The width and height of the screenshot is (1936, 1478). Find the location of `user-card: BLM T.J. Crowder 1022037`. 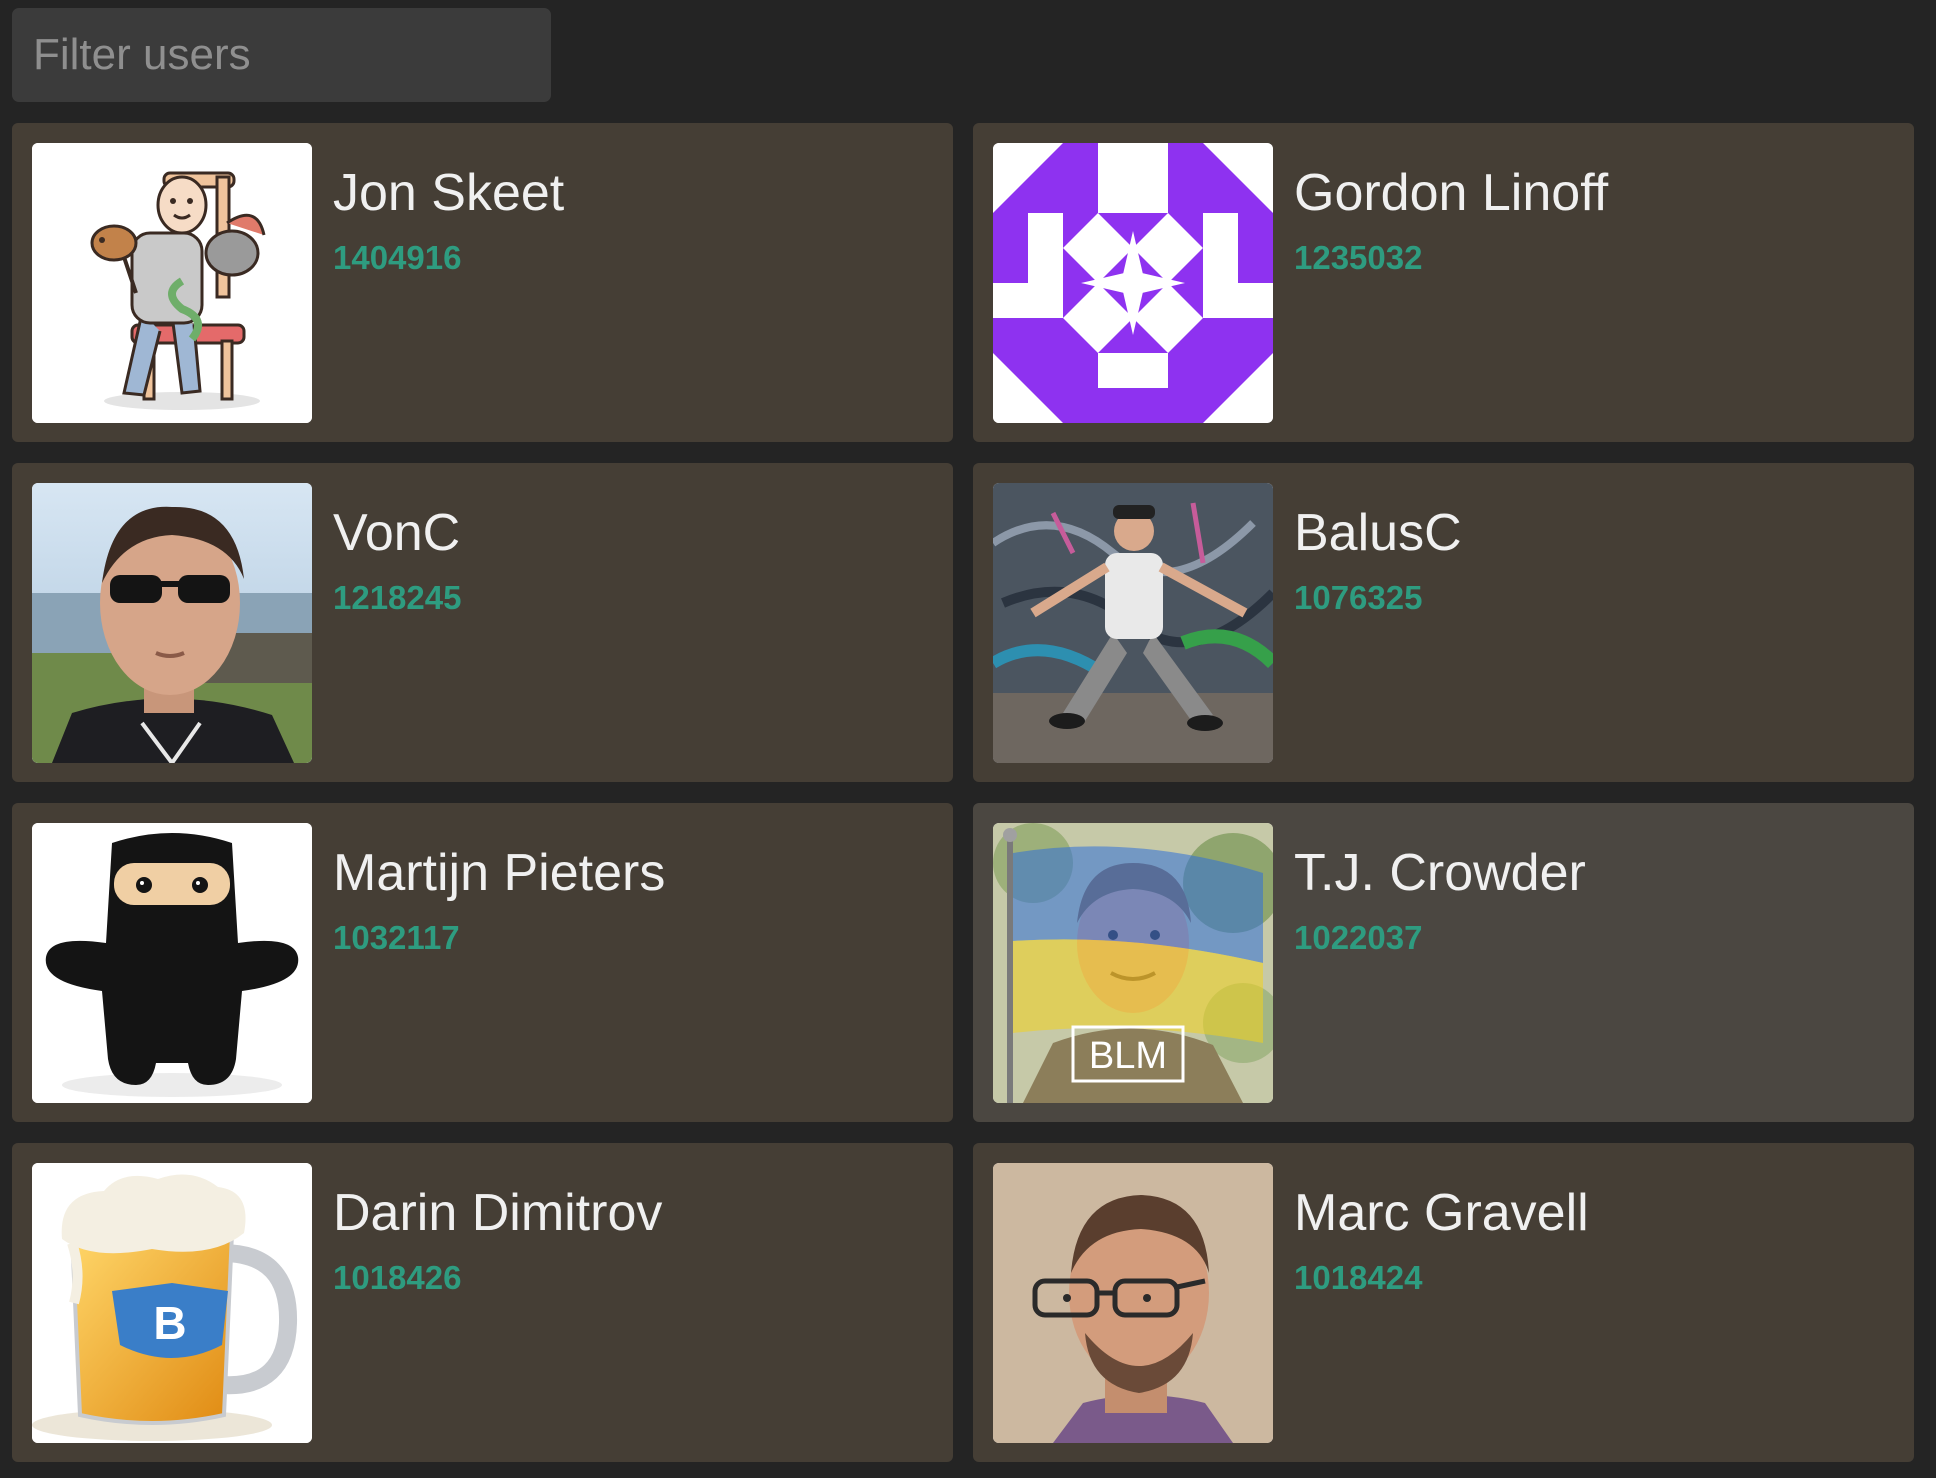

user-card: BLM T.J. Crowder 1022037 is located at coordinates (1443, 962).